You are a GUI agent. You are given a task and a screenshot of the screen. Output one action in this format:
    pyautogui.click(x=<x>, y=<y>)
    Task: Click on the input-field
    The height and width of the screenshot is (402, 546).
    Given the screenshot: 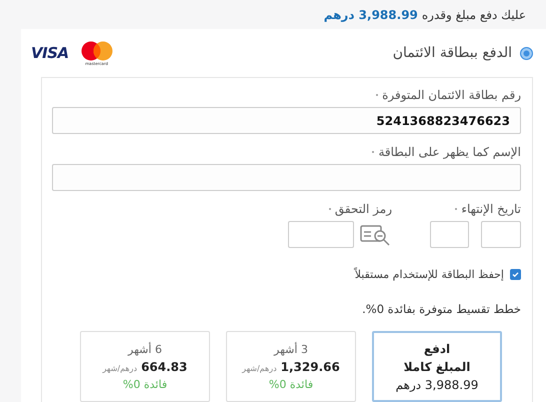 What is the action you would take?
    pyautogui.click(x=286, y=177)
    